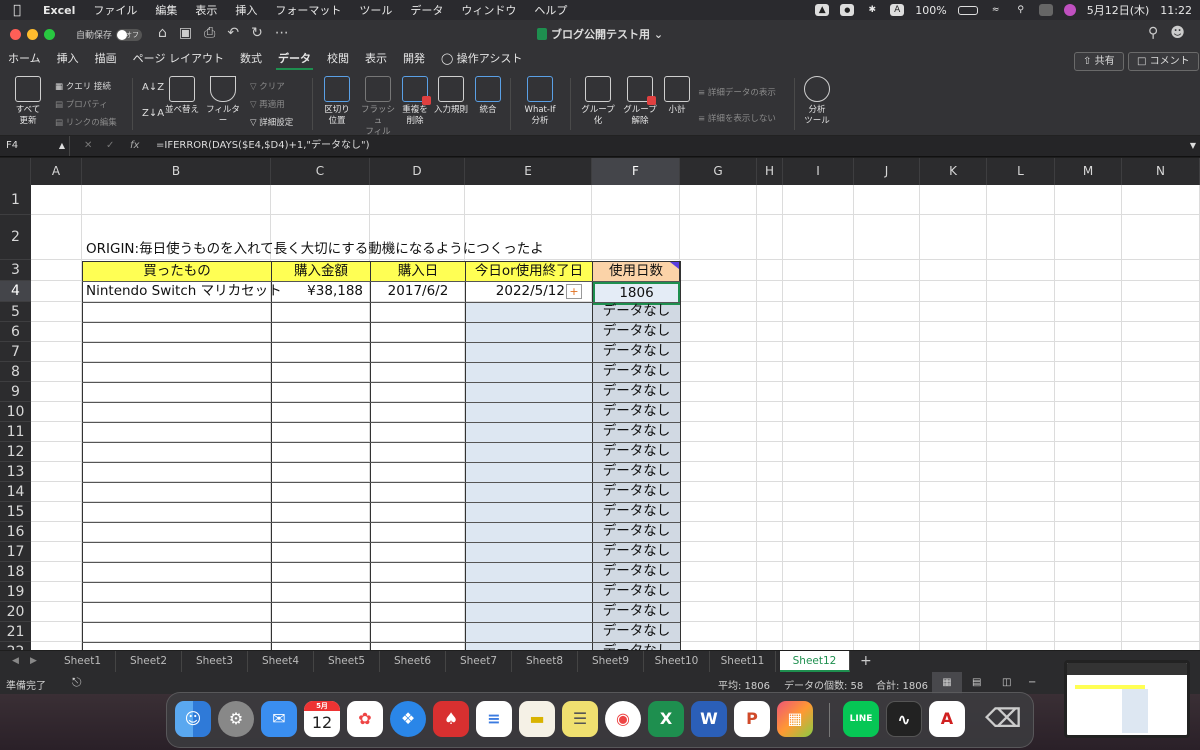 This screenshot has width=1200, height=750. I want to click on sort-button: 並べ替え, so click(182, 96).